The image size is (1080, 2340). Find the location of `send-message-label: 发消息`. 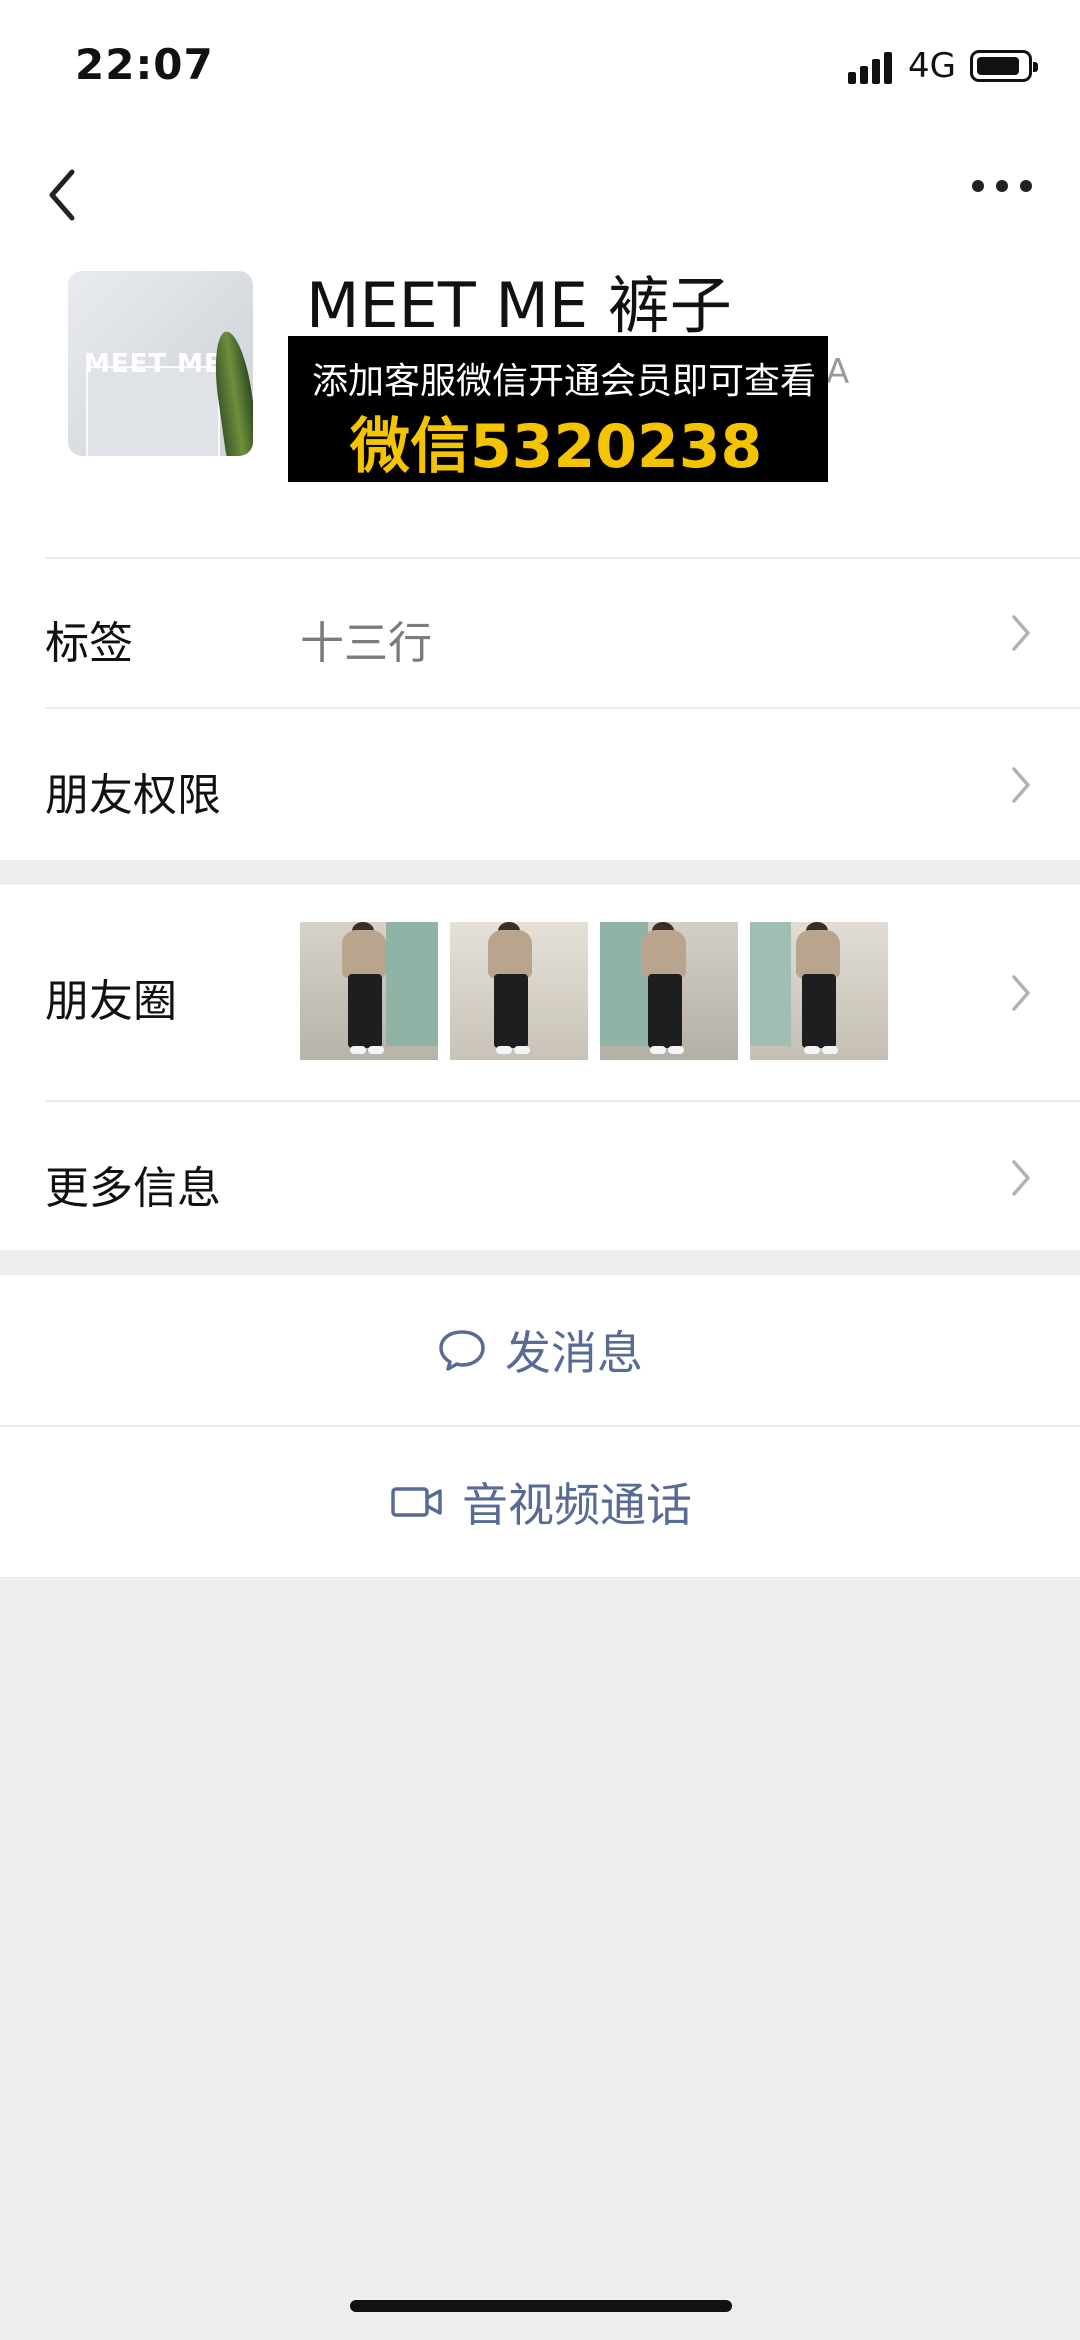

send-message-label: 发消息 is located at coordinates (574, 1353).